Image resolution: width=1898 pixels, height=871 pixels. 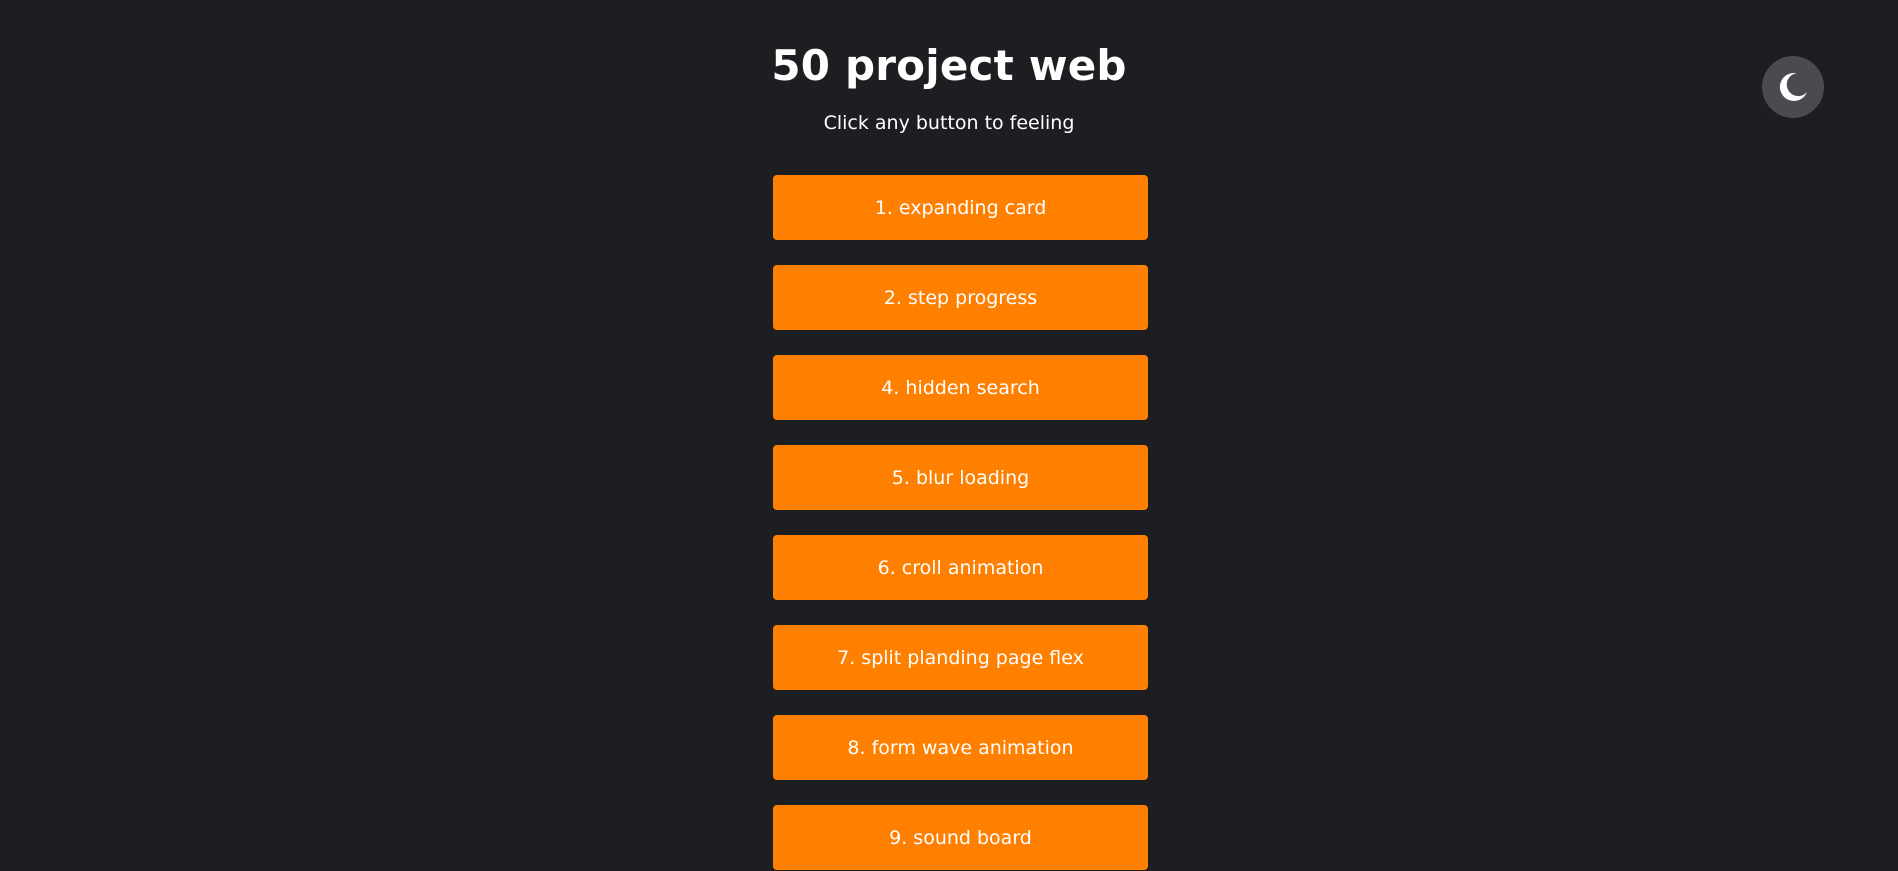 I want to click on moon-icon, so click(x=1793, y=87).